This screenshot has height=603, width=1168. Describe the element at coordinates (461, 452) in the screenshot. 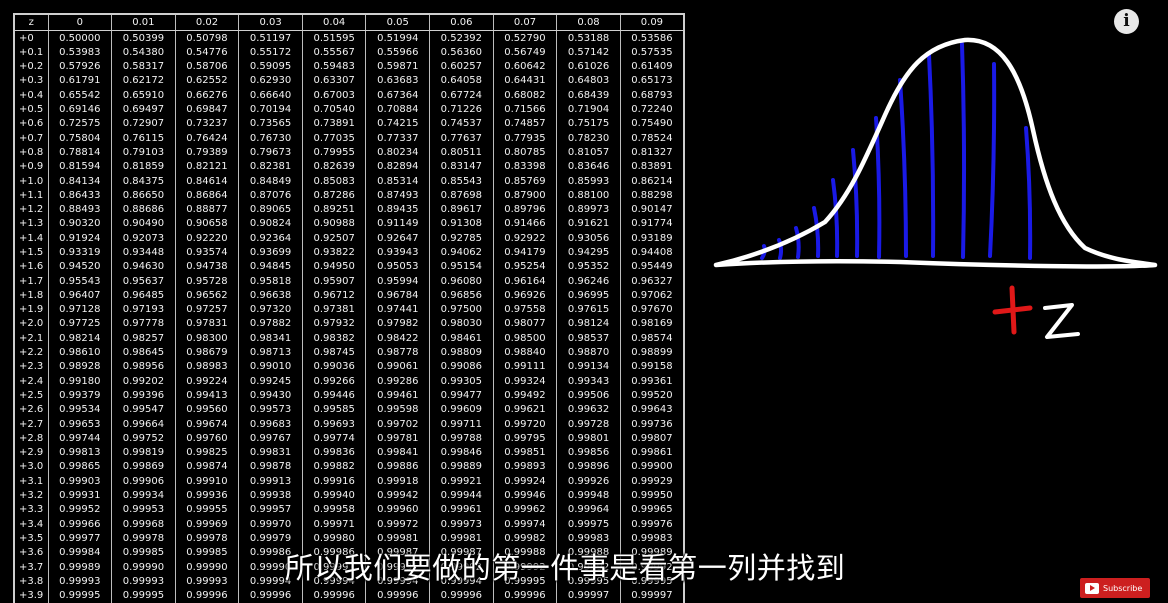

I see `probability-cell: 0.99846` at that location.